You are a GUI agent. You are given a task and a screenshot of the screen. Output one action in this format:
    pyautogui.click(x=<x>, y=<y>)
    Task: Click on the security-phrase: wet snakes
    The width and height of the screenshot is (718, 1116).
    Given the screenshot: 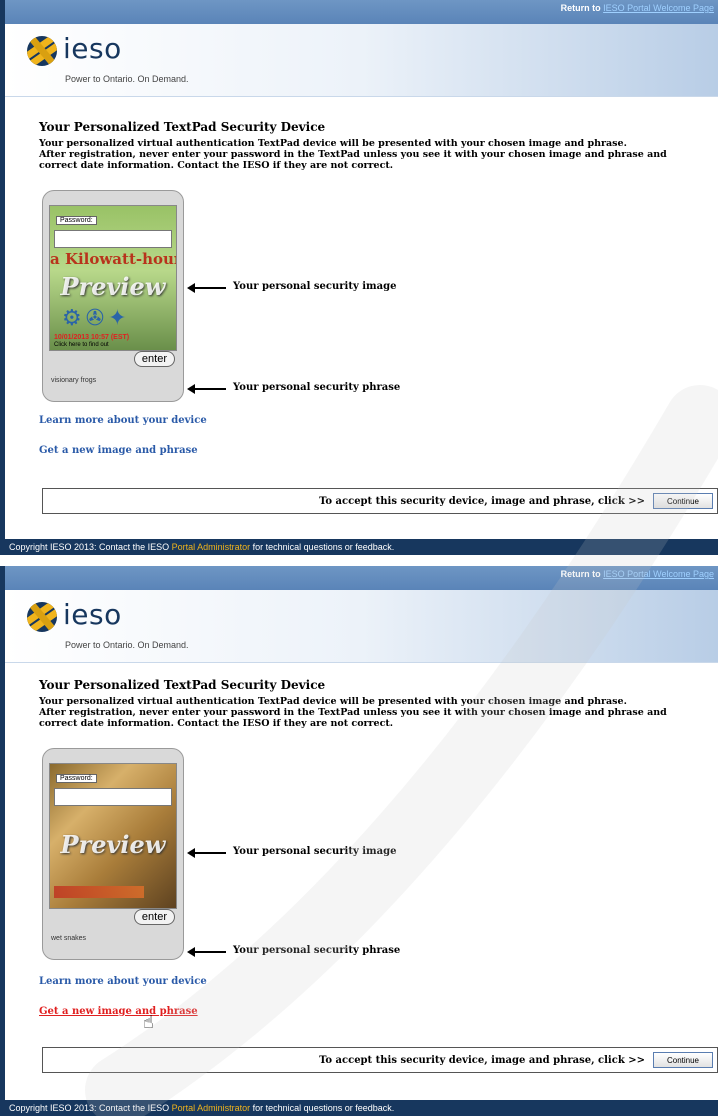 What is the action you would take?
    pyautogui.click(x=69, y=938)
    